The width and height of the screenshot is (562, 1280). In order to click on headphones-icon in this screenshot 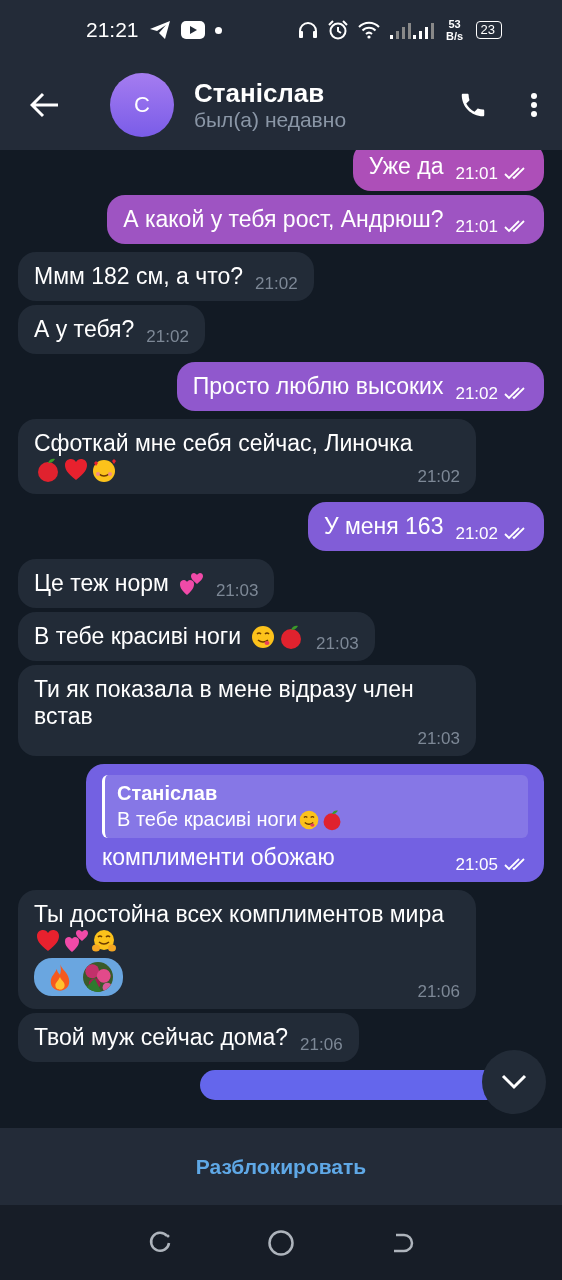, I will do `click(307, 30)`.